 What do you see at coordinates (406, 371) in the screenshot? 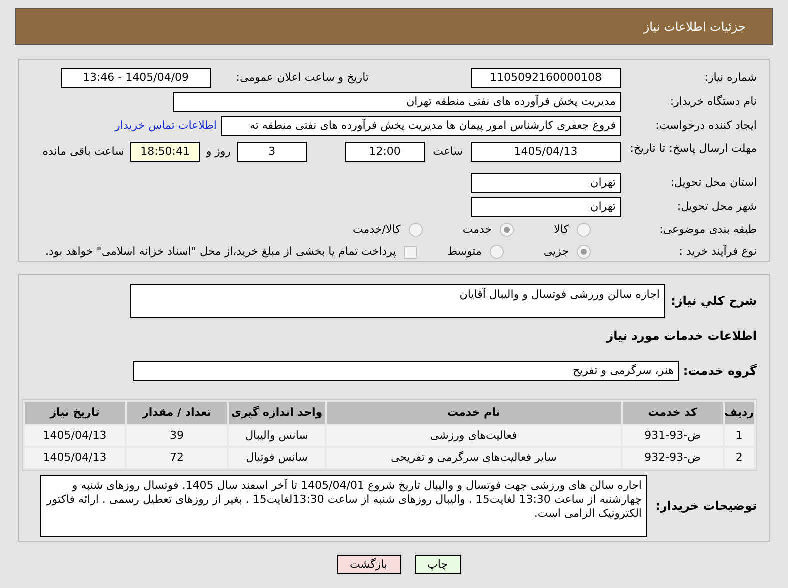
I see `service-group-field: هنر، سرگرمی و تفریح` at bounding box center [406, 371].